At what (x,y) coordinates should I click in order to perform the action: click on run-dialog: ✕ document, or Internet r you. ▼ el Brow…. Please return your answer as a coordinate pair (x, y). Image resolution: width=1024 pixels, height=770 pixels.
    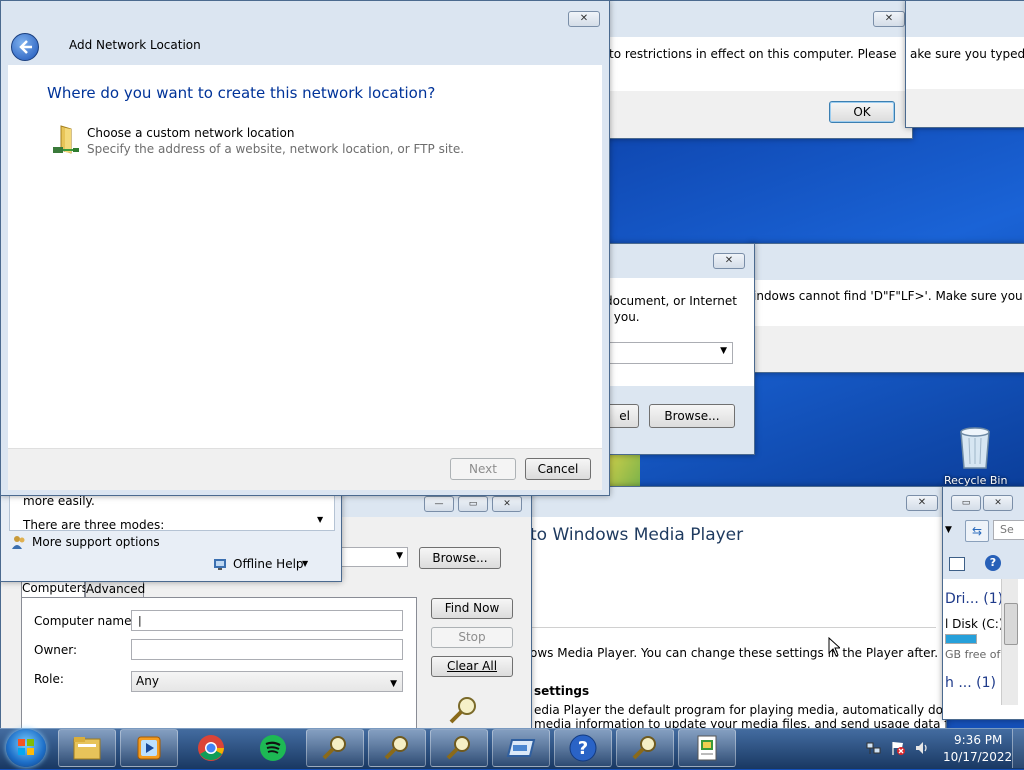
    Looking at the image, I should click on (675, 349).